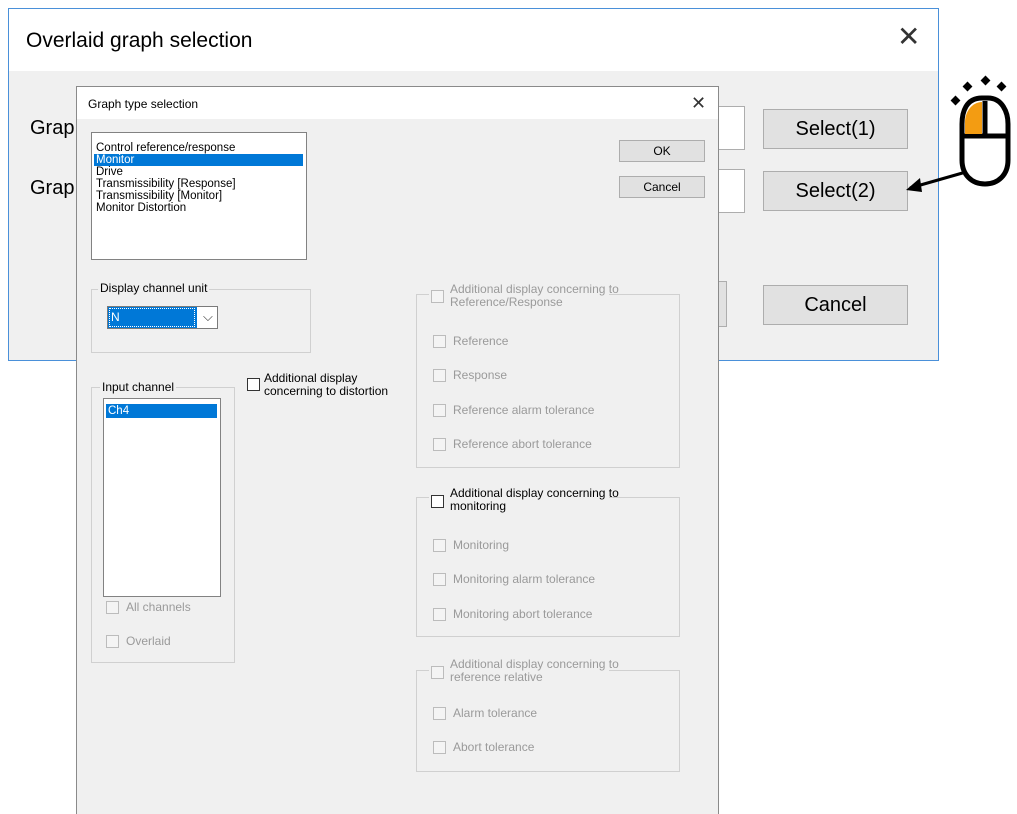  Describe the element at coordinates (158, 607) in the screenshot. I see `all-channels-label: All channels` at that location.